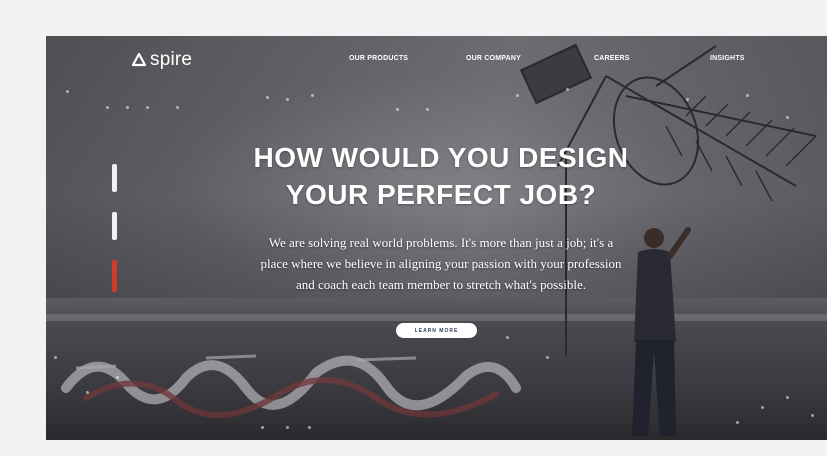  Describe the element at coordinates (291, 386) in the screenshot. I see `graffiti-image` at that location.